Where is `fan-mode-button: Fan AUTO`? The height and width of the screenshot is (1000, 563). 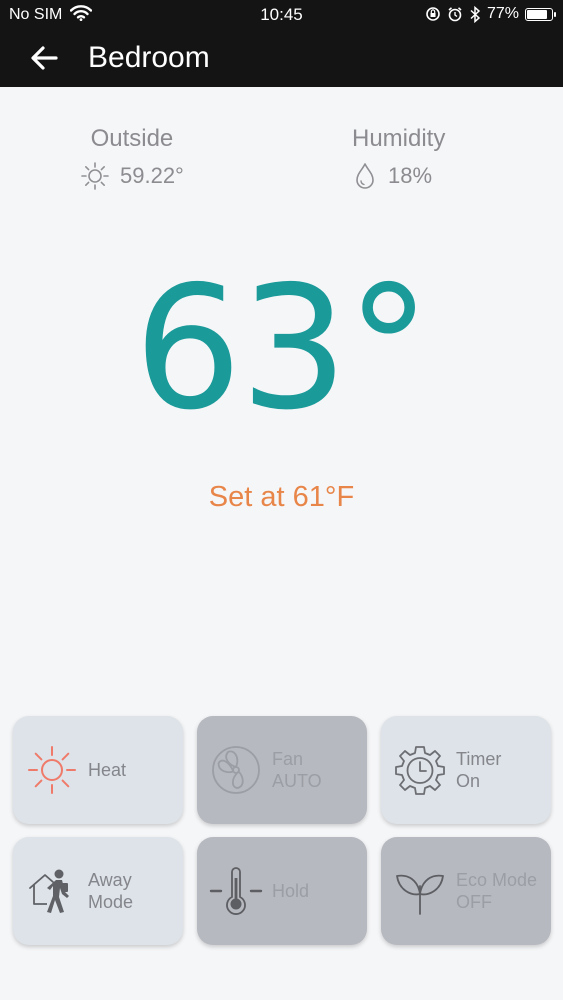
fan-mode-button: Fan AUTO is located at coordinates (282, 770).